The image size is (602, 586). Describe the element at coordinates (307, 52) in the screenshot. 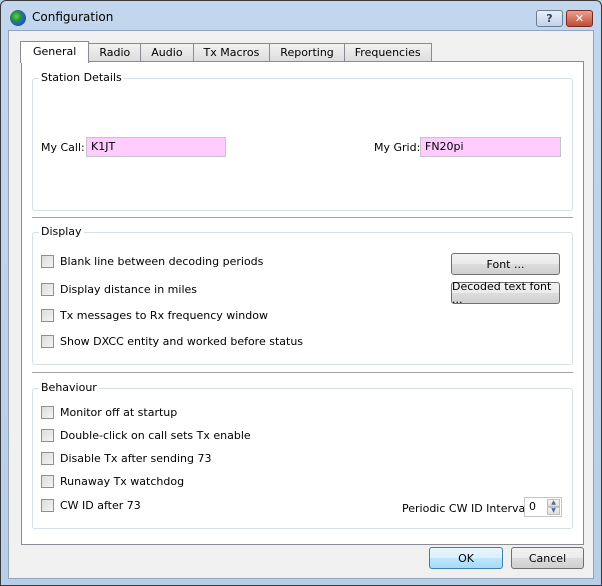

I see `tab-reporting: Reporting` at that location.